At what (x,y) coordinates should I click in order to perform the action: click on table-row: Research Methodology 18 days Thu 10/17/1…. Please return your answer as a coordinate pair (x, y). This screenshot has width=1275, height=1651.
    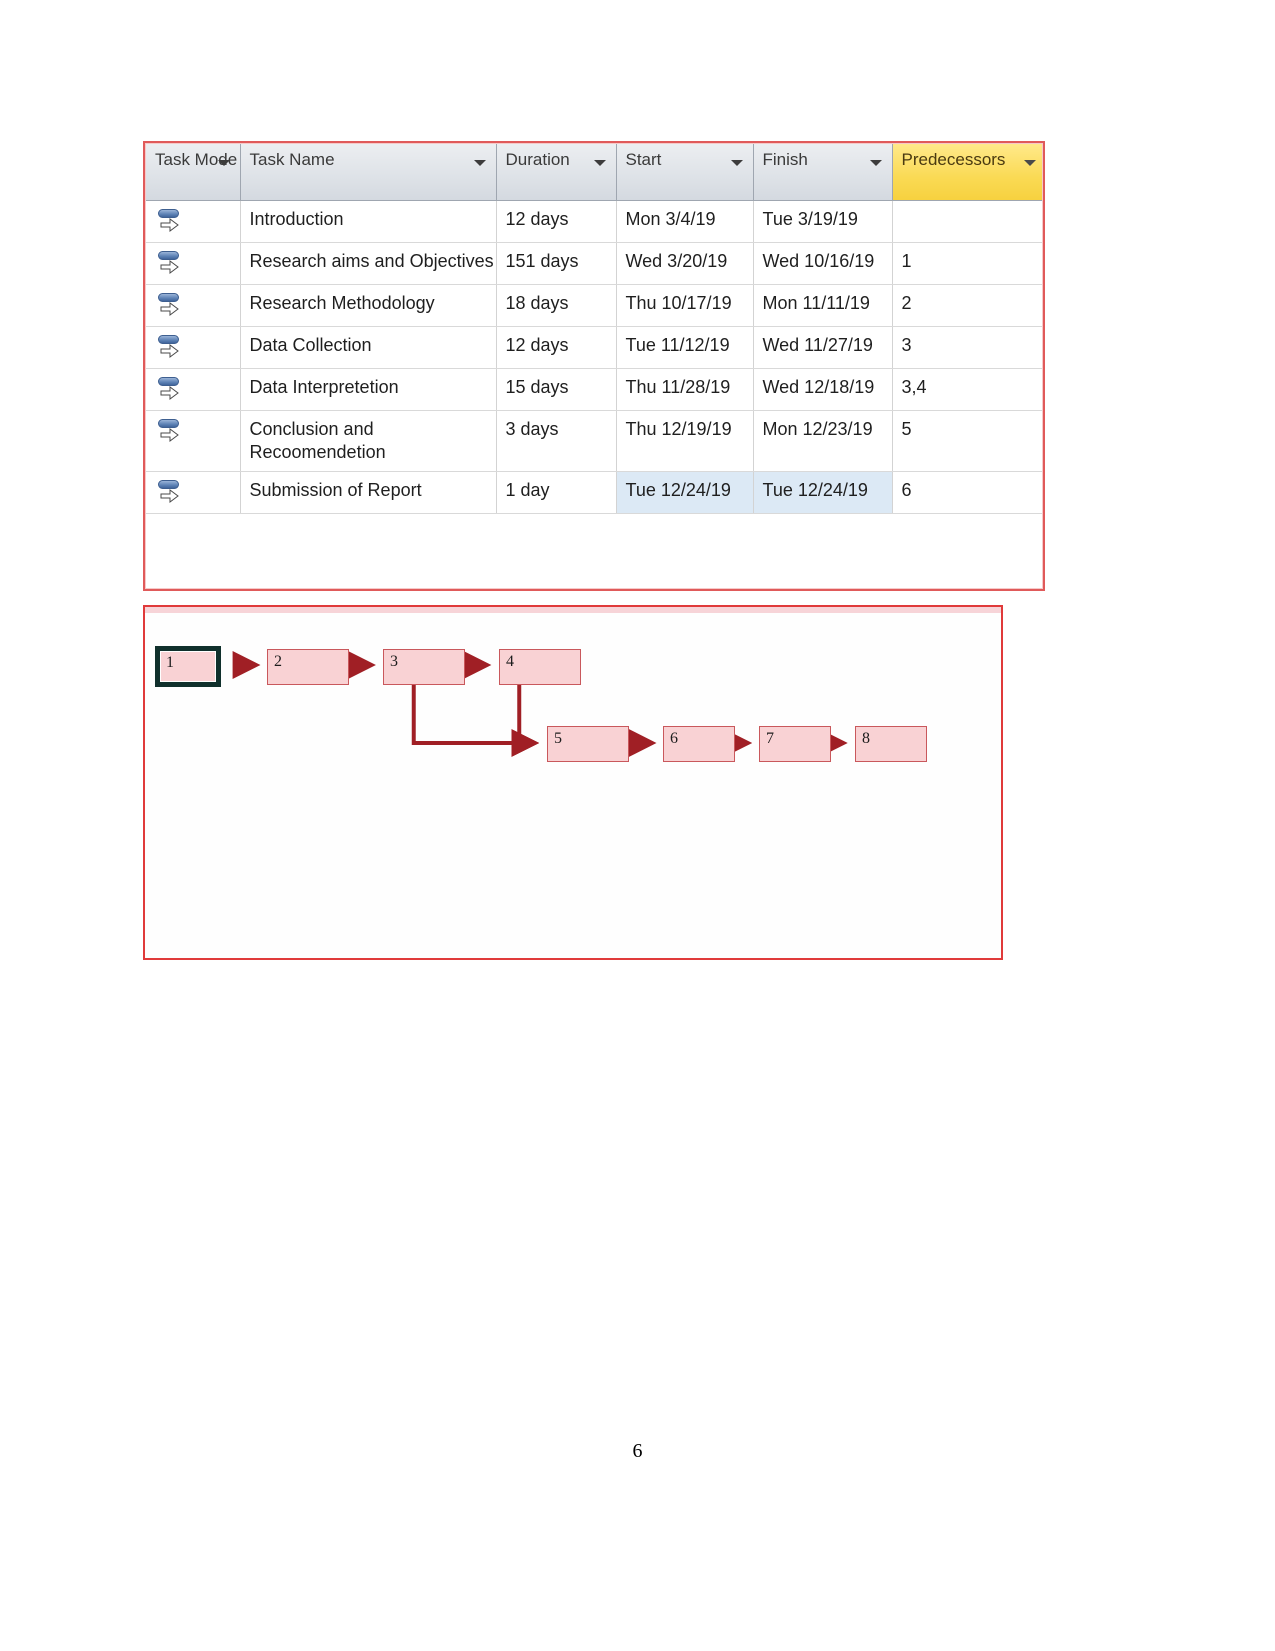
    Looking at the image, I should click on (594, 305).